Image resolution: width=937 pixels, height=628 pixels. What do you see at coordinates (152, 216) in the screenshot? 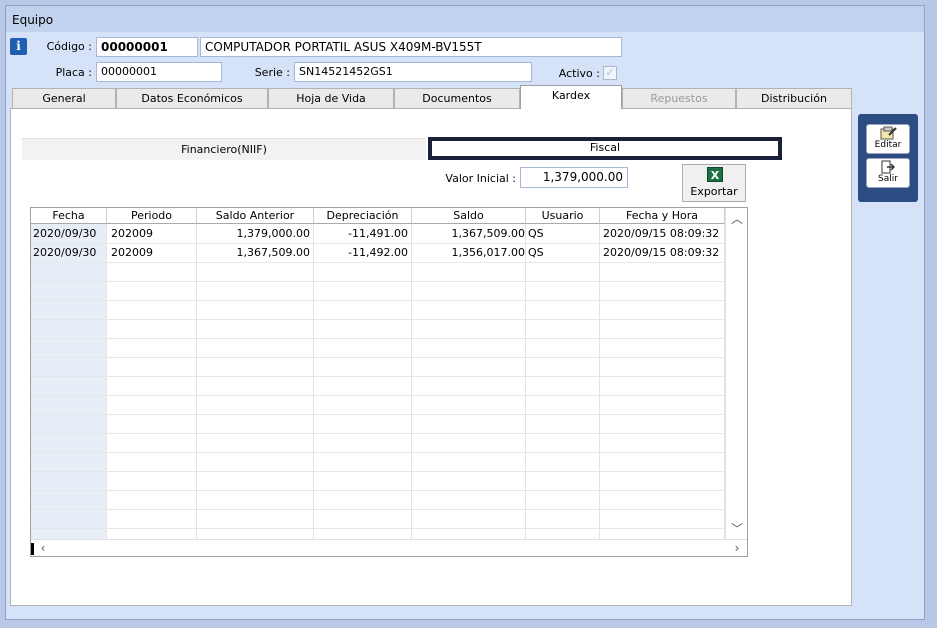
I see `column-header-periodo: Periodo` at bounding box center [152, 216].